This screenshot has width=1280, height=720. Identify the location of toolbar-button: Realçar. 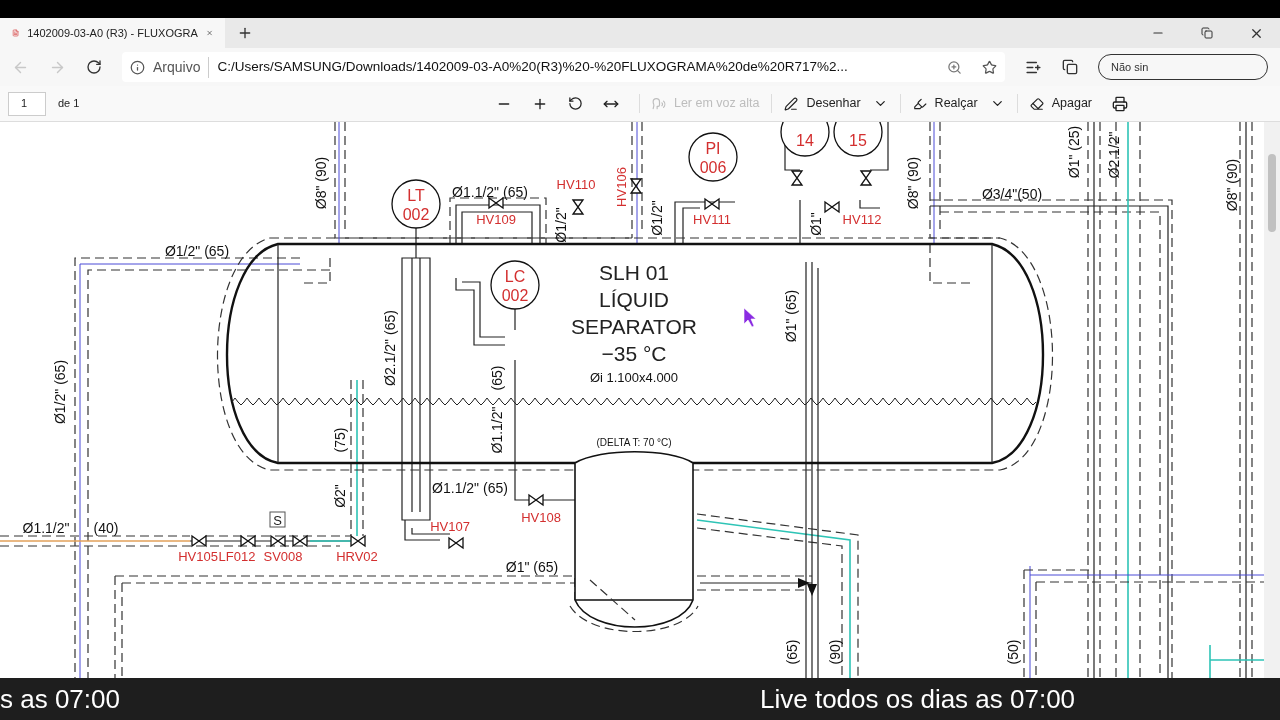
(945, 103).